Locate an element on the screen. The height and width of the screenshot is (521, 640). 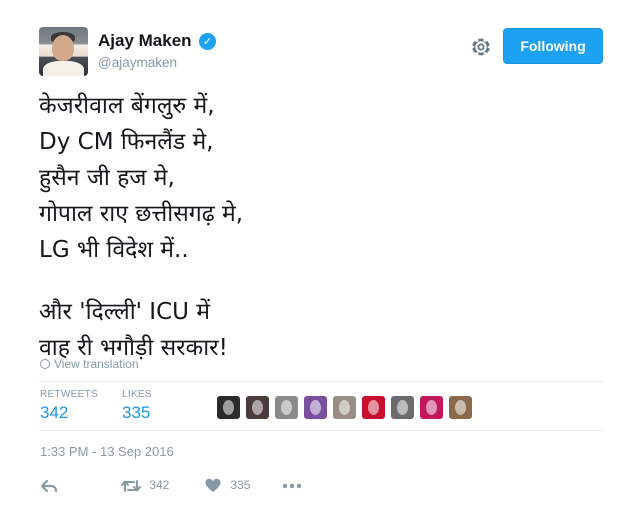
retweets-value: 342 is located at coordinates (54, 412).